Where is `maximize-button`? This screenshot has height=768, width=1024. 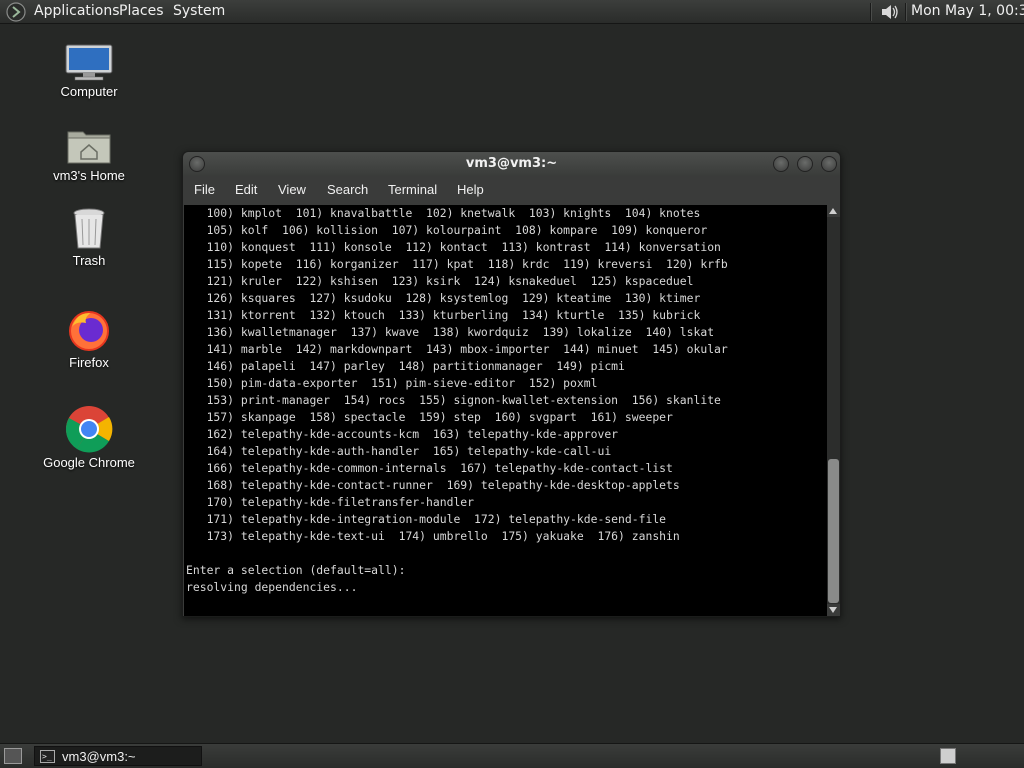
maximize-button is located at coordinates (805, 164).